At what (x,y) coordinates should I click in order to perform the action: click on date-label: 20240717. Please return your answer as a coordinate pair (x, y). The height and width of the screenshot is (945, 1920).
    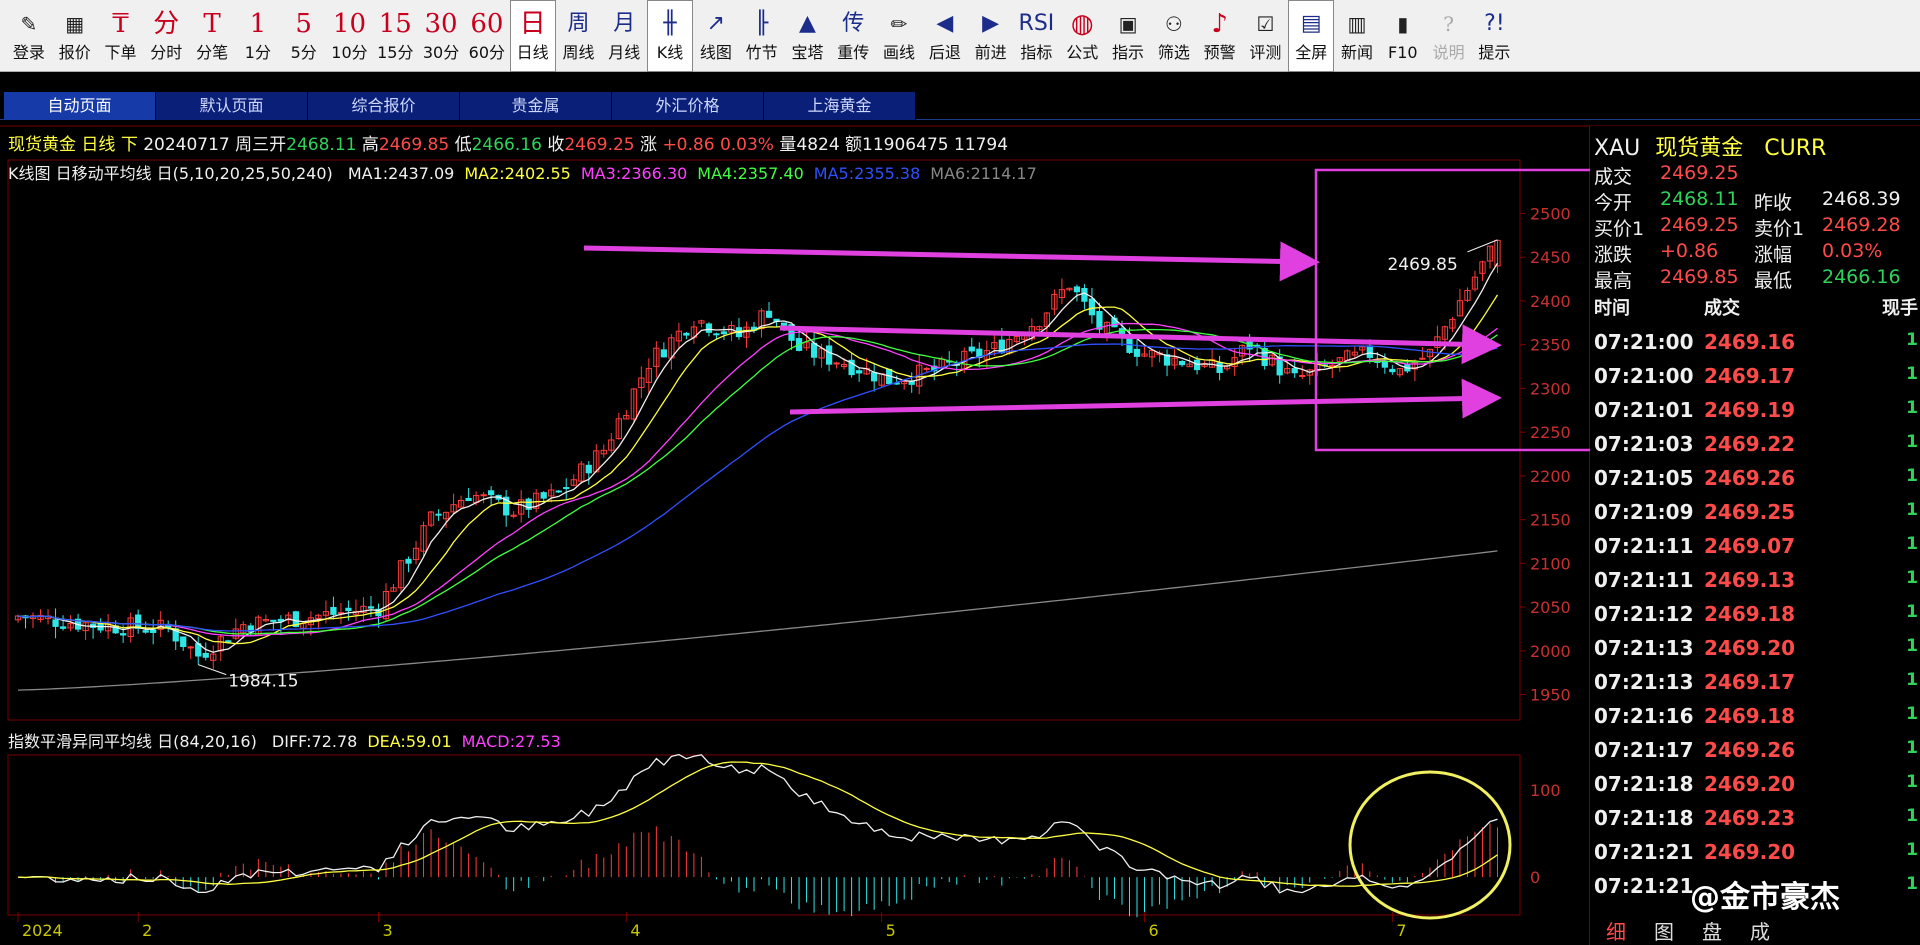
    Looking at the image, I should click on (186, 145).